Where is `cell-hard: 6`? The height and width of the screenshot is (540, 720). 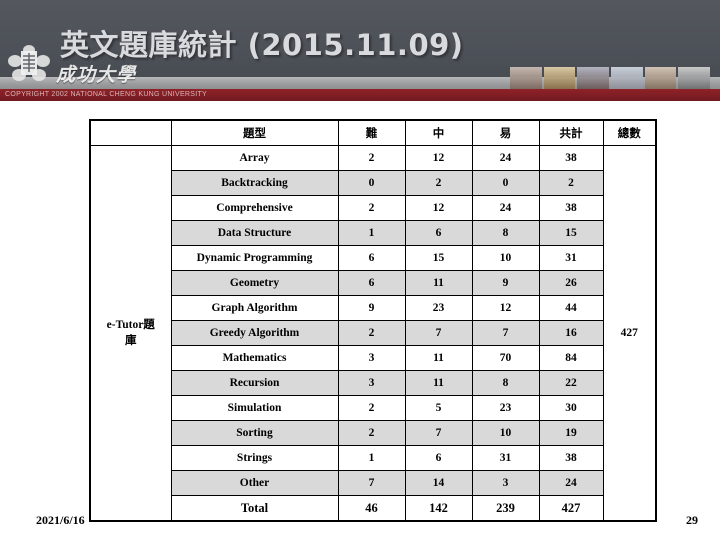
cell-hard: 6 is located at coordinates (371, 283).